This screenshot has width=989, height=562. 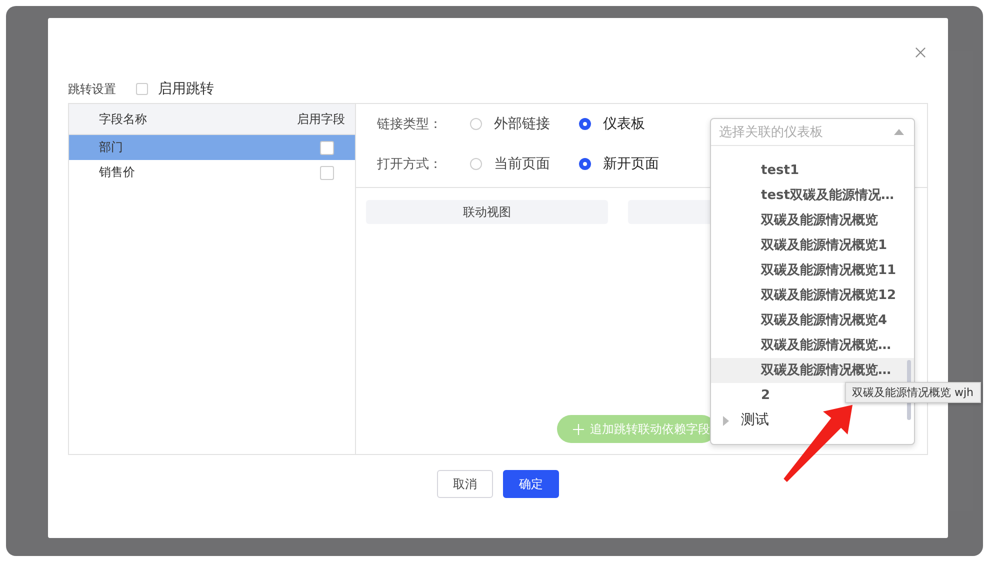 I want to click on enable-jump-label: 启用跳转, so click(x=186, y=89).